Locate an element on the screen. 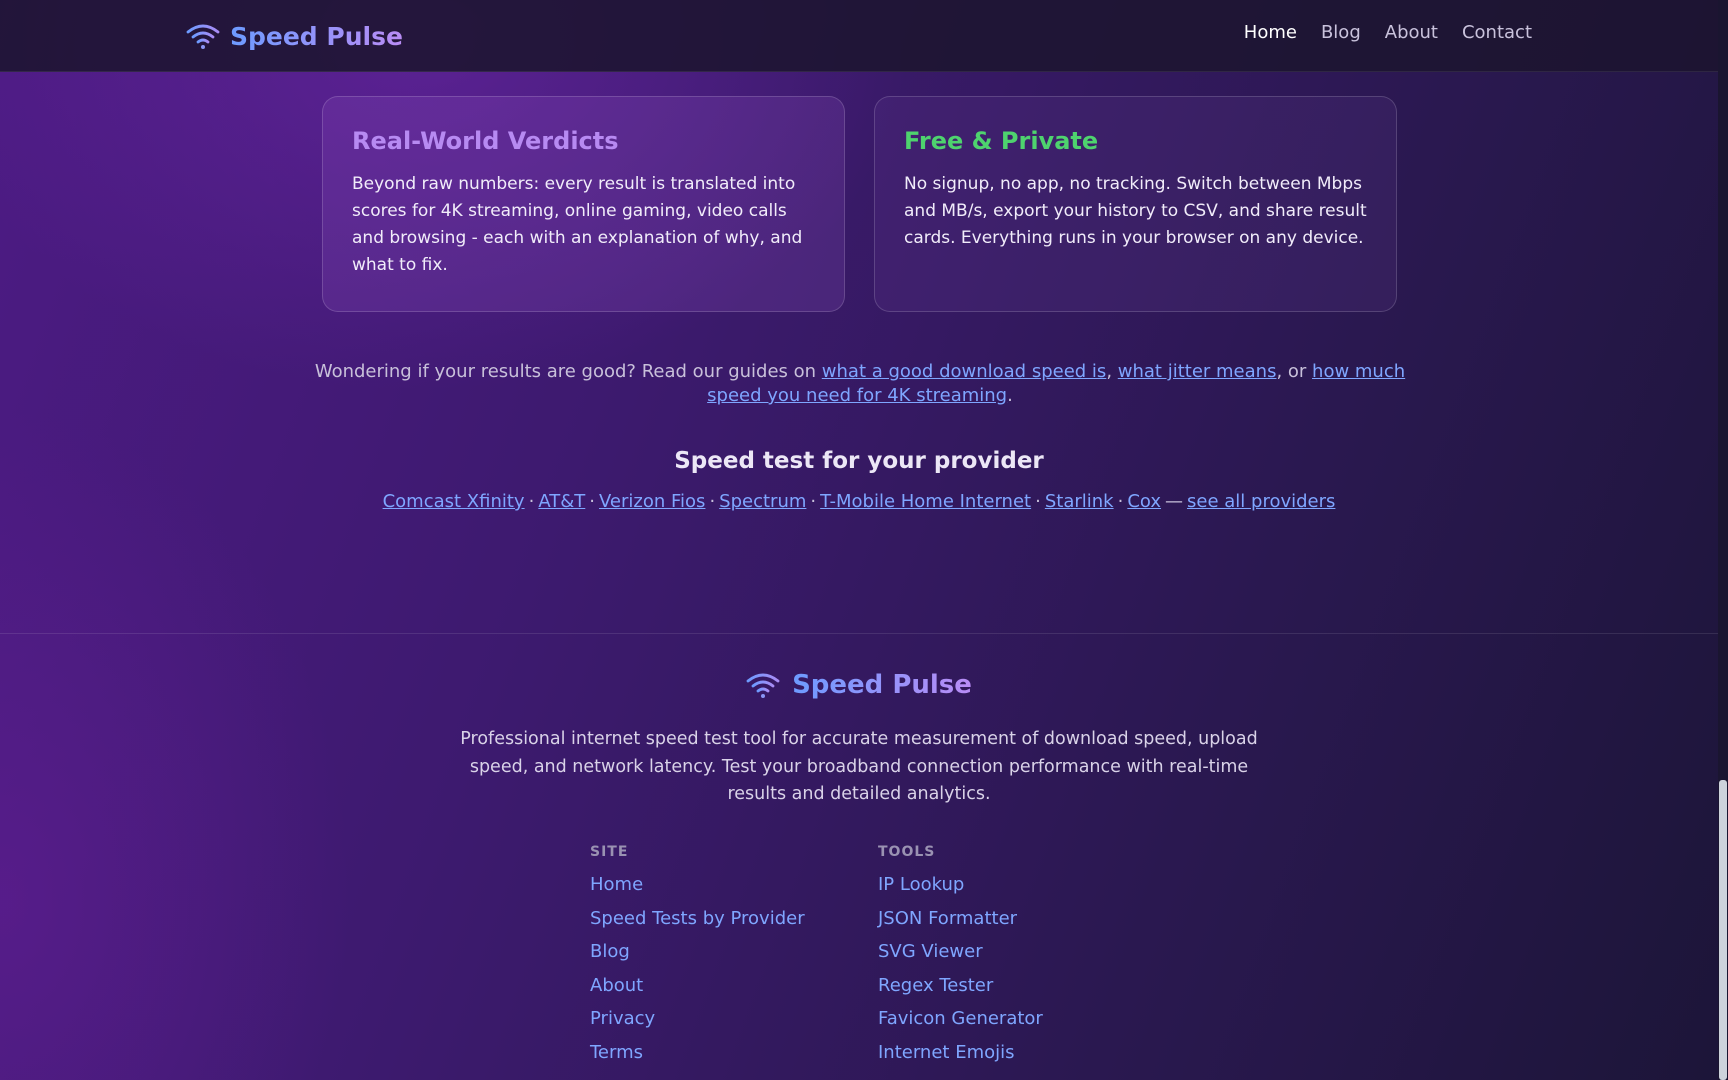 The height and width of the screenshot is (1080, 1728). footer-brand: Speed Pulse is located at coordinates (859, 685).